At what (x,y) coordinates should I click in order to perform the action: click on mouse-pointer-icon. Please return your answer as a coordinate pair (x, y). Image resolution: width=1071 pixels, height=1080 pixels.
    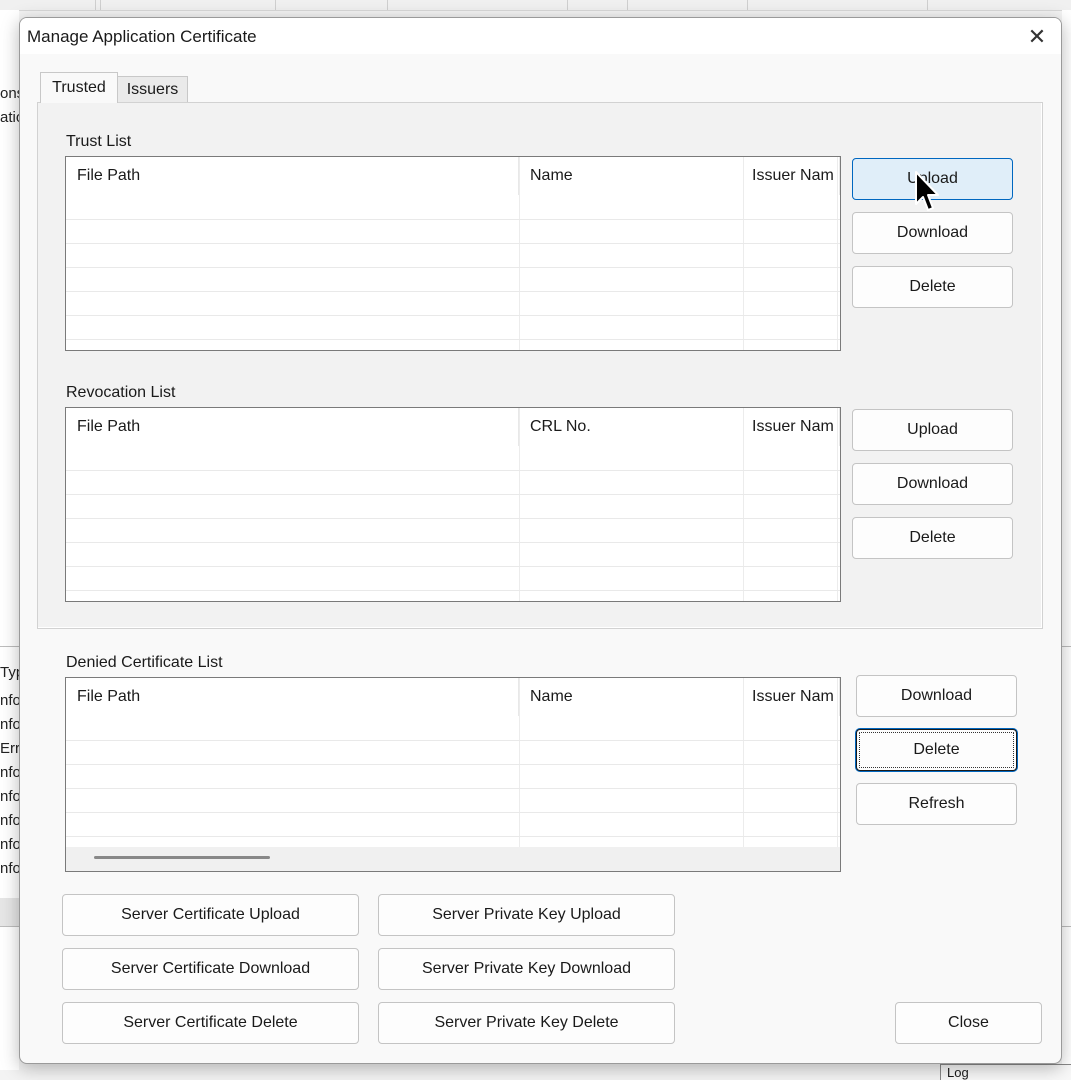
    Looking at the image, I should click on (927, 191).